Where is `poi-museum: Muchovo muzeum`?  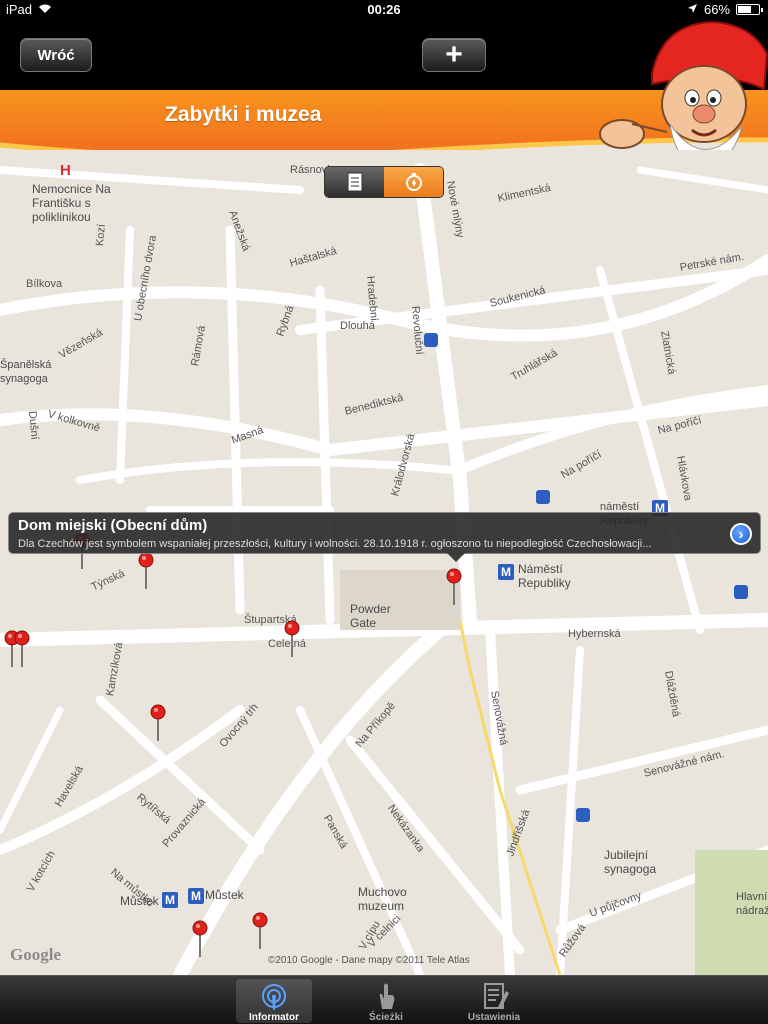
poi-museum: Muchovo muzeum is located at coordinates (382, 899).